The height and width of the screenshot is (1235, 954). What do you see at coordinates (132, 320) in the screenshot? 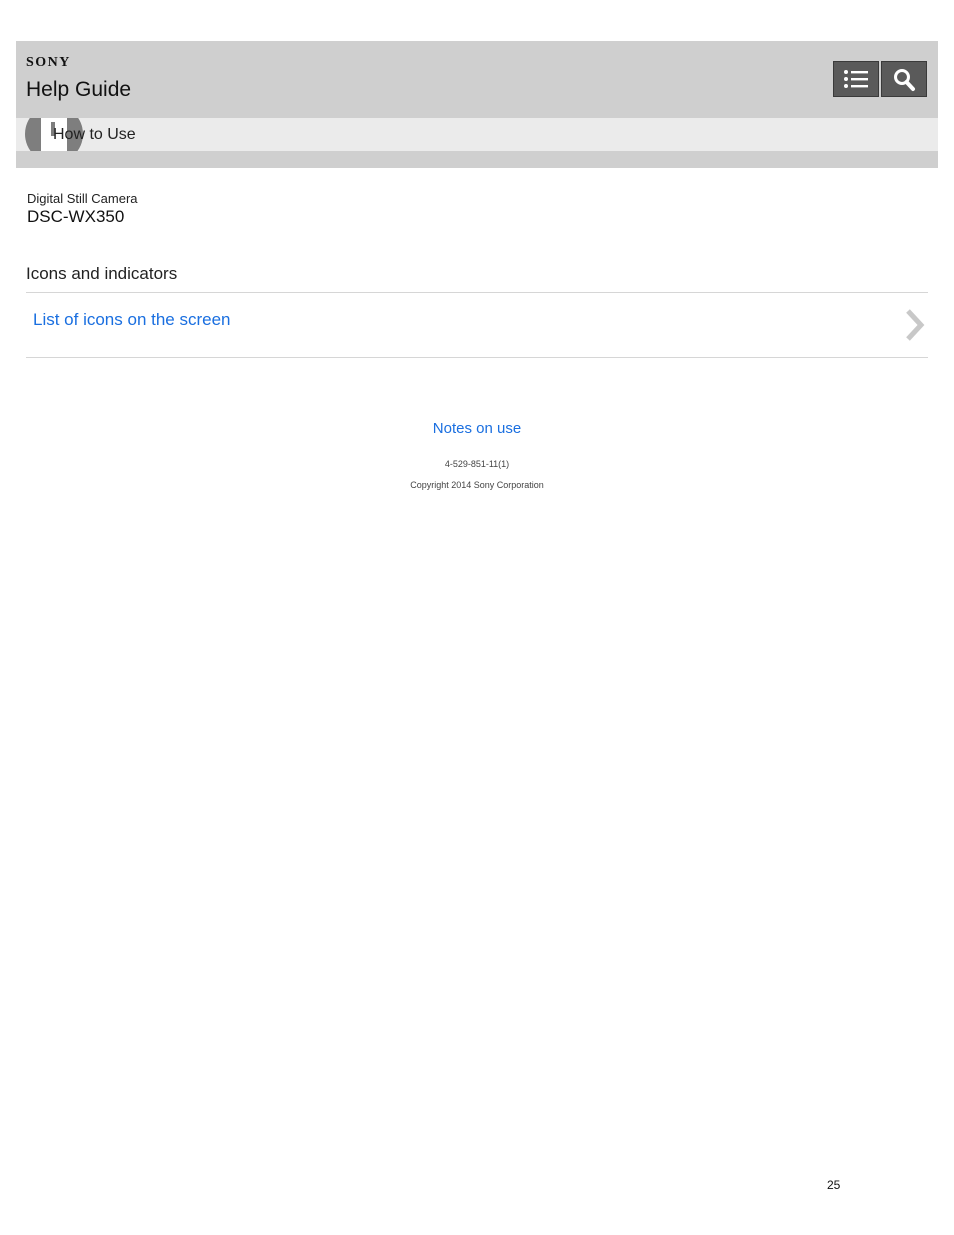
I see `topic-link: List of icons on the screen` at bounding box center [132, 320].